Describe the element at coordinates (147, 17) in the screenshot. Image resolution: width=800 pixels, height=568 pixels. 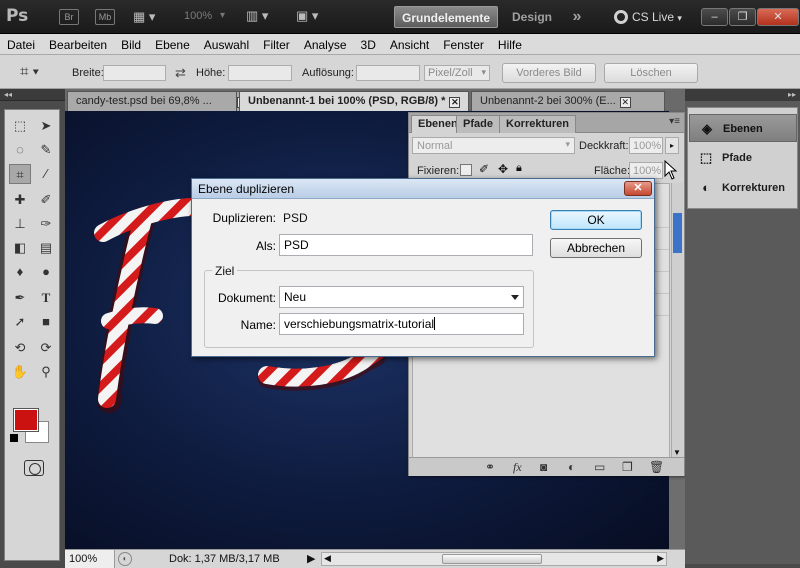
I see `view-extras-icon: ▦ ▾` at that location.